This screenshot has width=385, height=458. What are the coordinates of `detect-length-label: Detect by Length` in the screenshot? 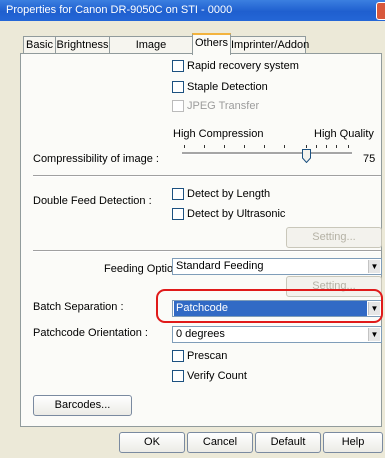 It's located at (229, 194).